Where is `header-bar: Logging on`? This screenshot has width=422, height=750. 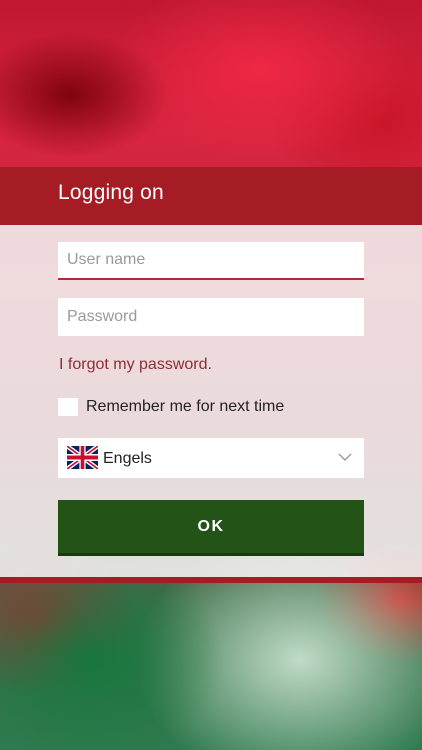
header-bar: Logging on is located at coordinates (211, 196).